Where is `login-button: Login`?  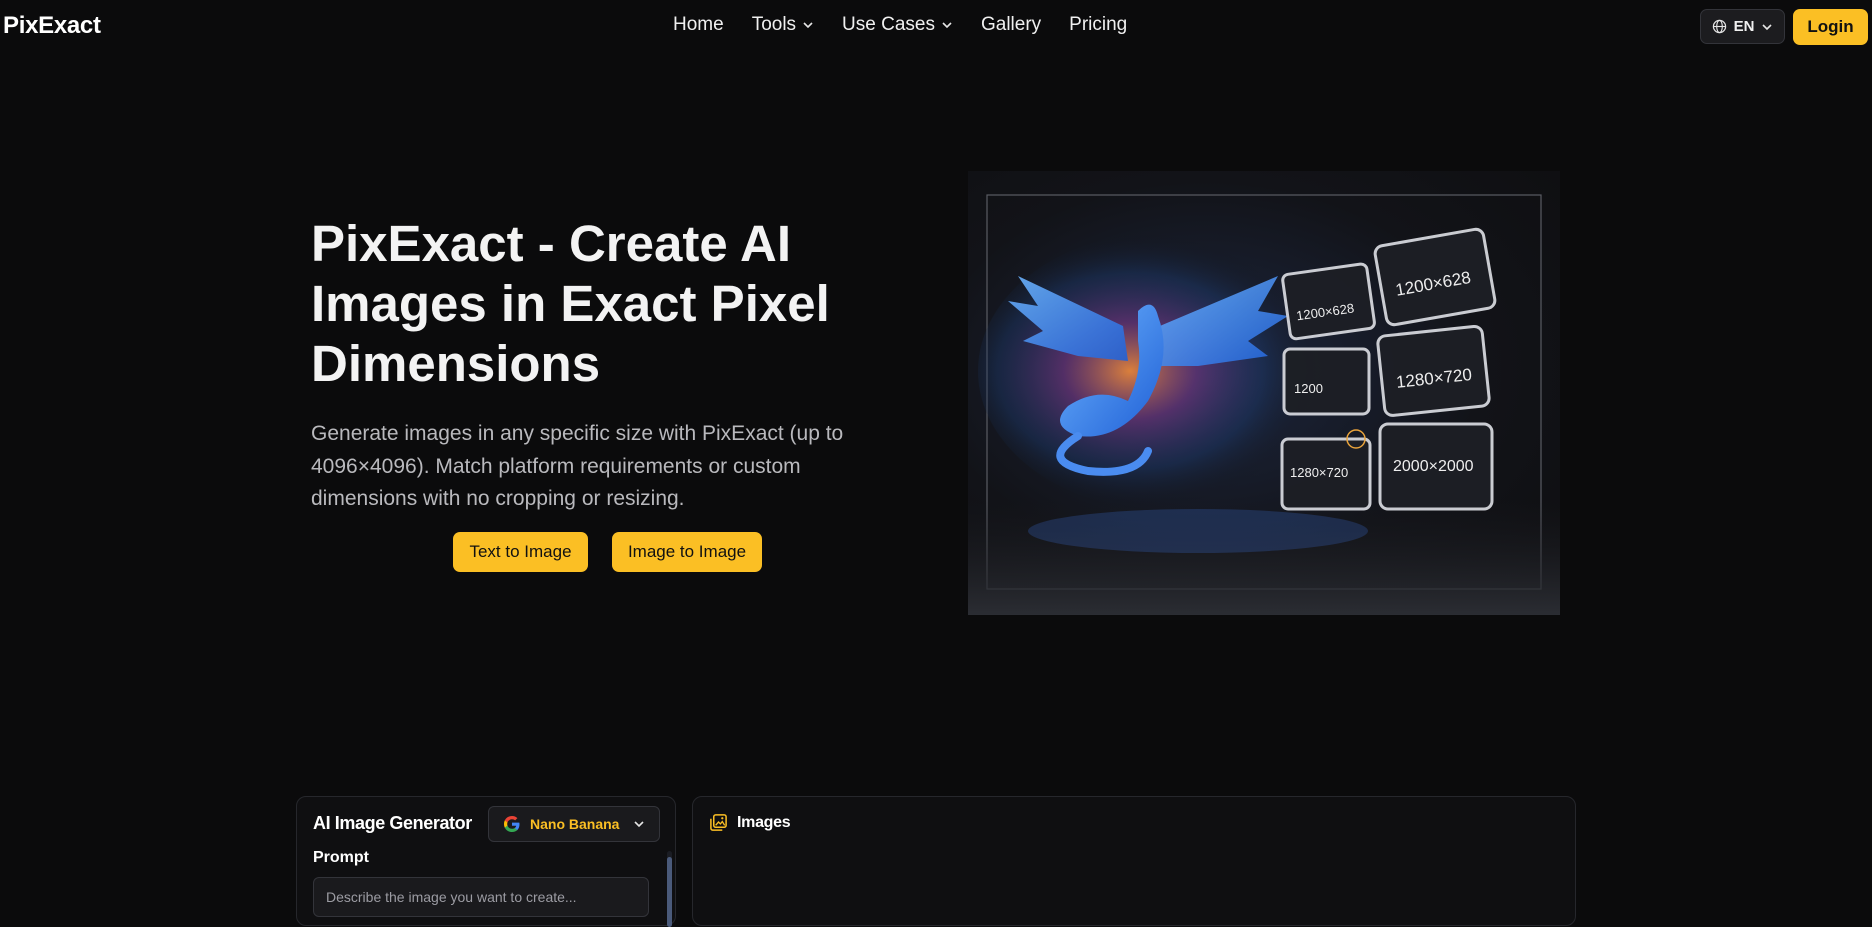
login-button: Login is located at coordinates (1830, 27).